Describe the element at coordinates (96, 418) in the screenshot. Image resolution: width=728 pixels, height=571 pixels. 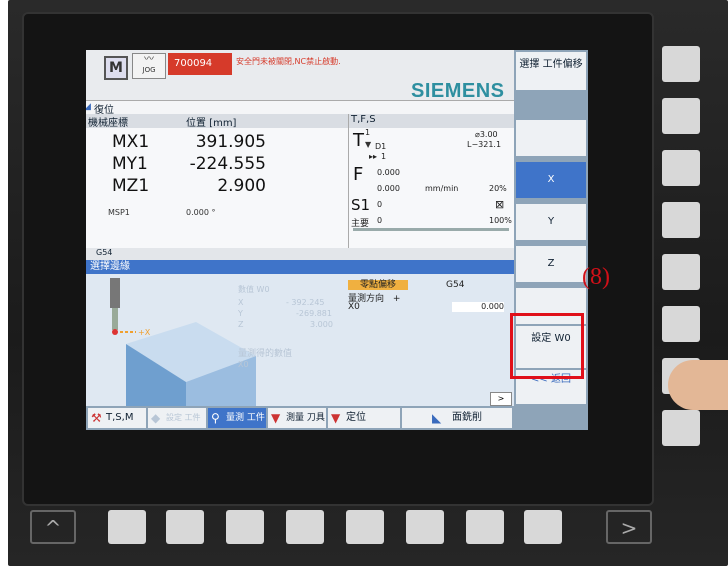
I see `tsm-icon: ⚒` at that location.